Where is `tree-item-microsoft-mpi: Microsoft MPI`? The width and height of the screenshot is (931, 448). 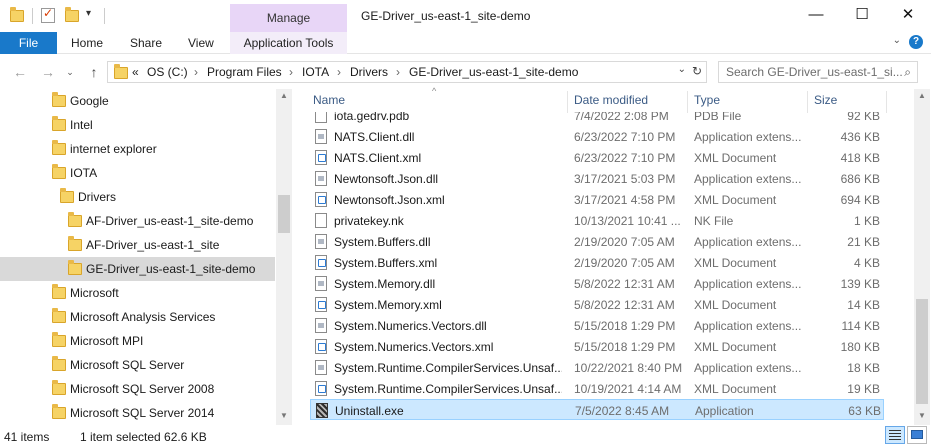
tree-item-microsoft-mpi: Microsoft MPI is located at coordinates (137, 341).